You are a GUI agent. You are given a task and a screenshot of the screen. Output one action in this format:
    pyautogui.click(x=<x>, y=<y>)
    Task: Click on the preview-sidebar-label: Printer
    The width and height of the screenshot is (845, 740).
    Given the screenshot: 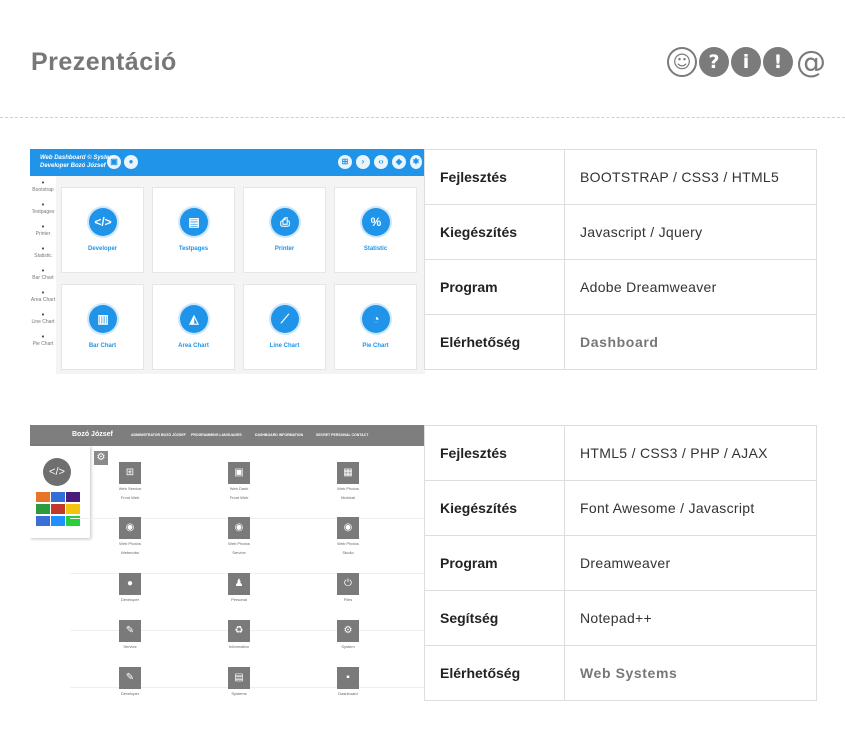 What is the action you would take?
    pyautogui.click(x=43, y=234)
    